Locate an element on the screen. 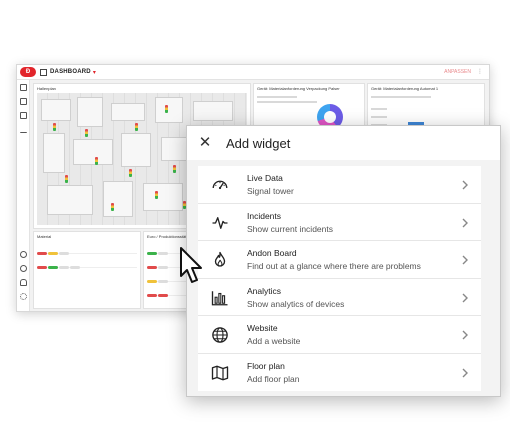 The height and width of the screenshot is (445, 510). widget-item-title: Incidents is located at coordinates (264, 215).